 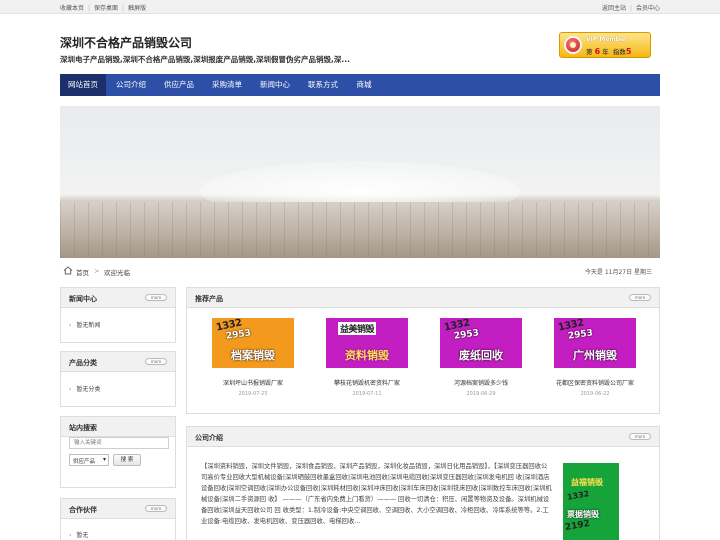 What do you see at coordinates (595, 382) in the screenshot?
I see `product-name: 花都区保密资料销毁公司厂家` at bounding box center [595, 382].